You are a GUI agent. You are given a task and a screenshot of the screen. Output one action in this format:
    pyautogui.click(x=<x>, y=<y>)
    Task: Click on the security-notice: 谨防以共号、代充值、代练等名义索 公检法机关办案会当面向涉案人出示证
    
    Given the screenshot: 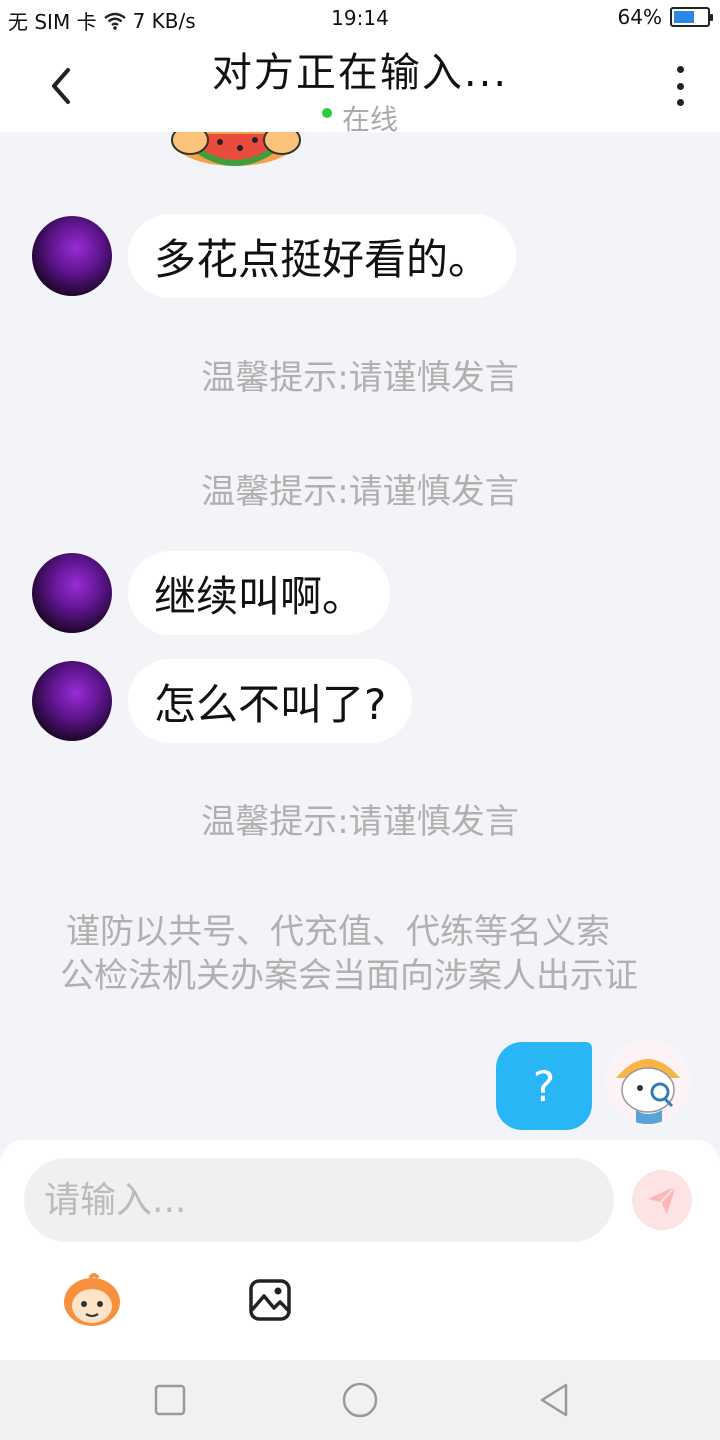 What is the action you would take?
    pyautogui.click(x=360, y=954)
    